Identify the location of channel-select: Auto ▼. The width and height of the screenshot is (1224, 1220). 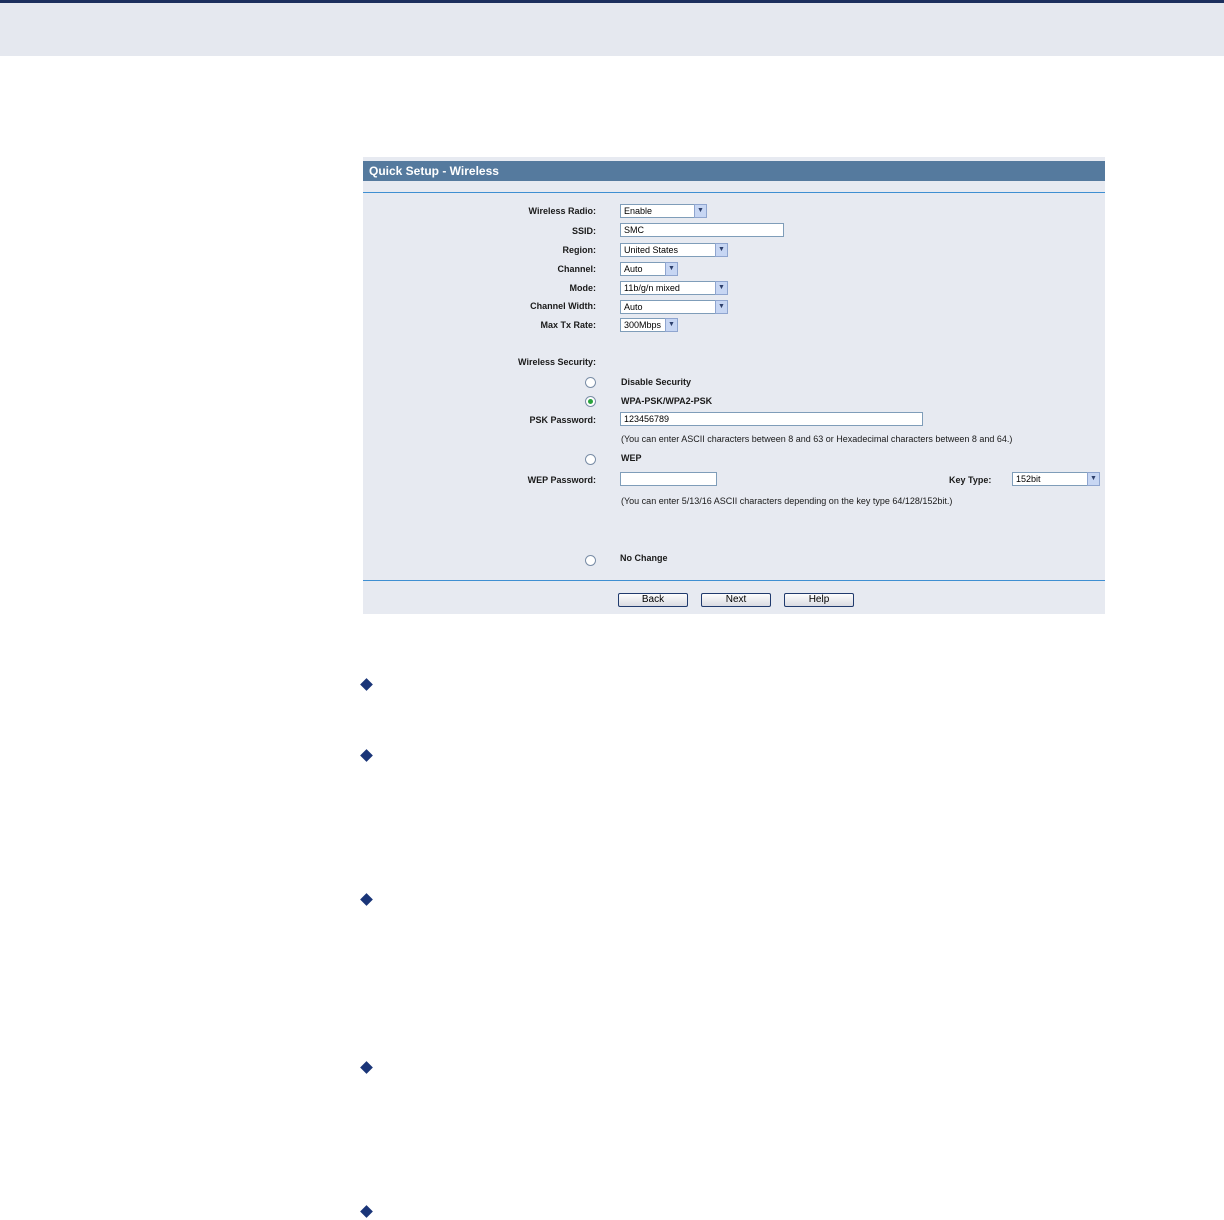
(649, 269).